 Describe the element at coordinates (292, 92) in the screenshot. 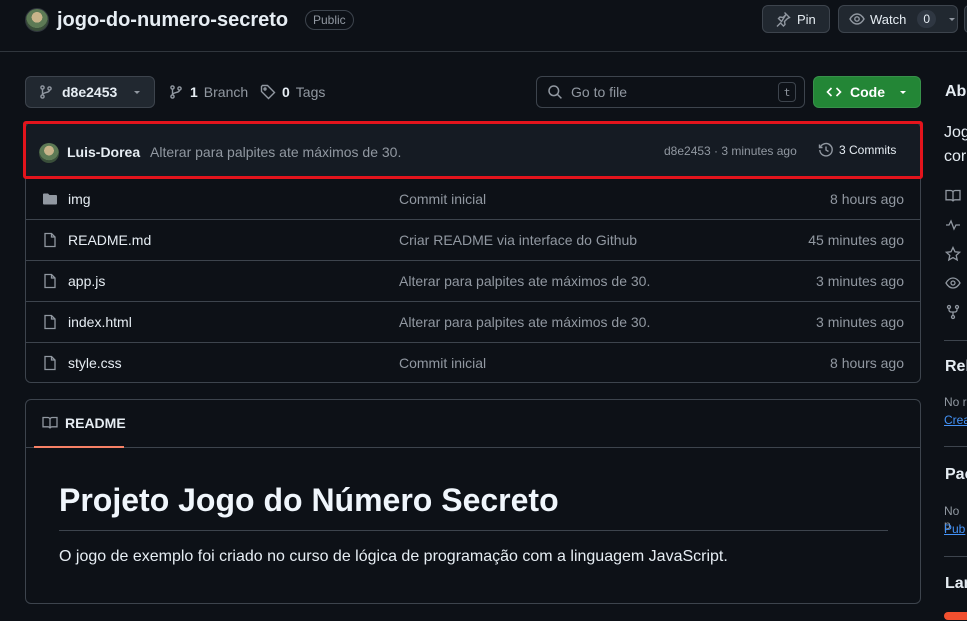

I see `tags-link: 0 Tags` at that location.